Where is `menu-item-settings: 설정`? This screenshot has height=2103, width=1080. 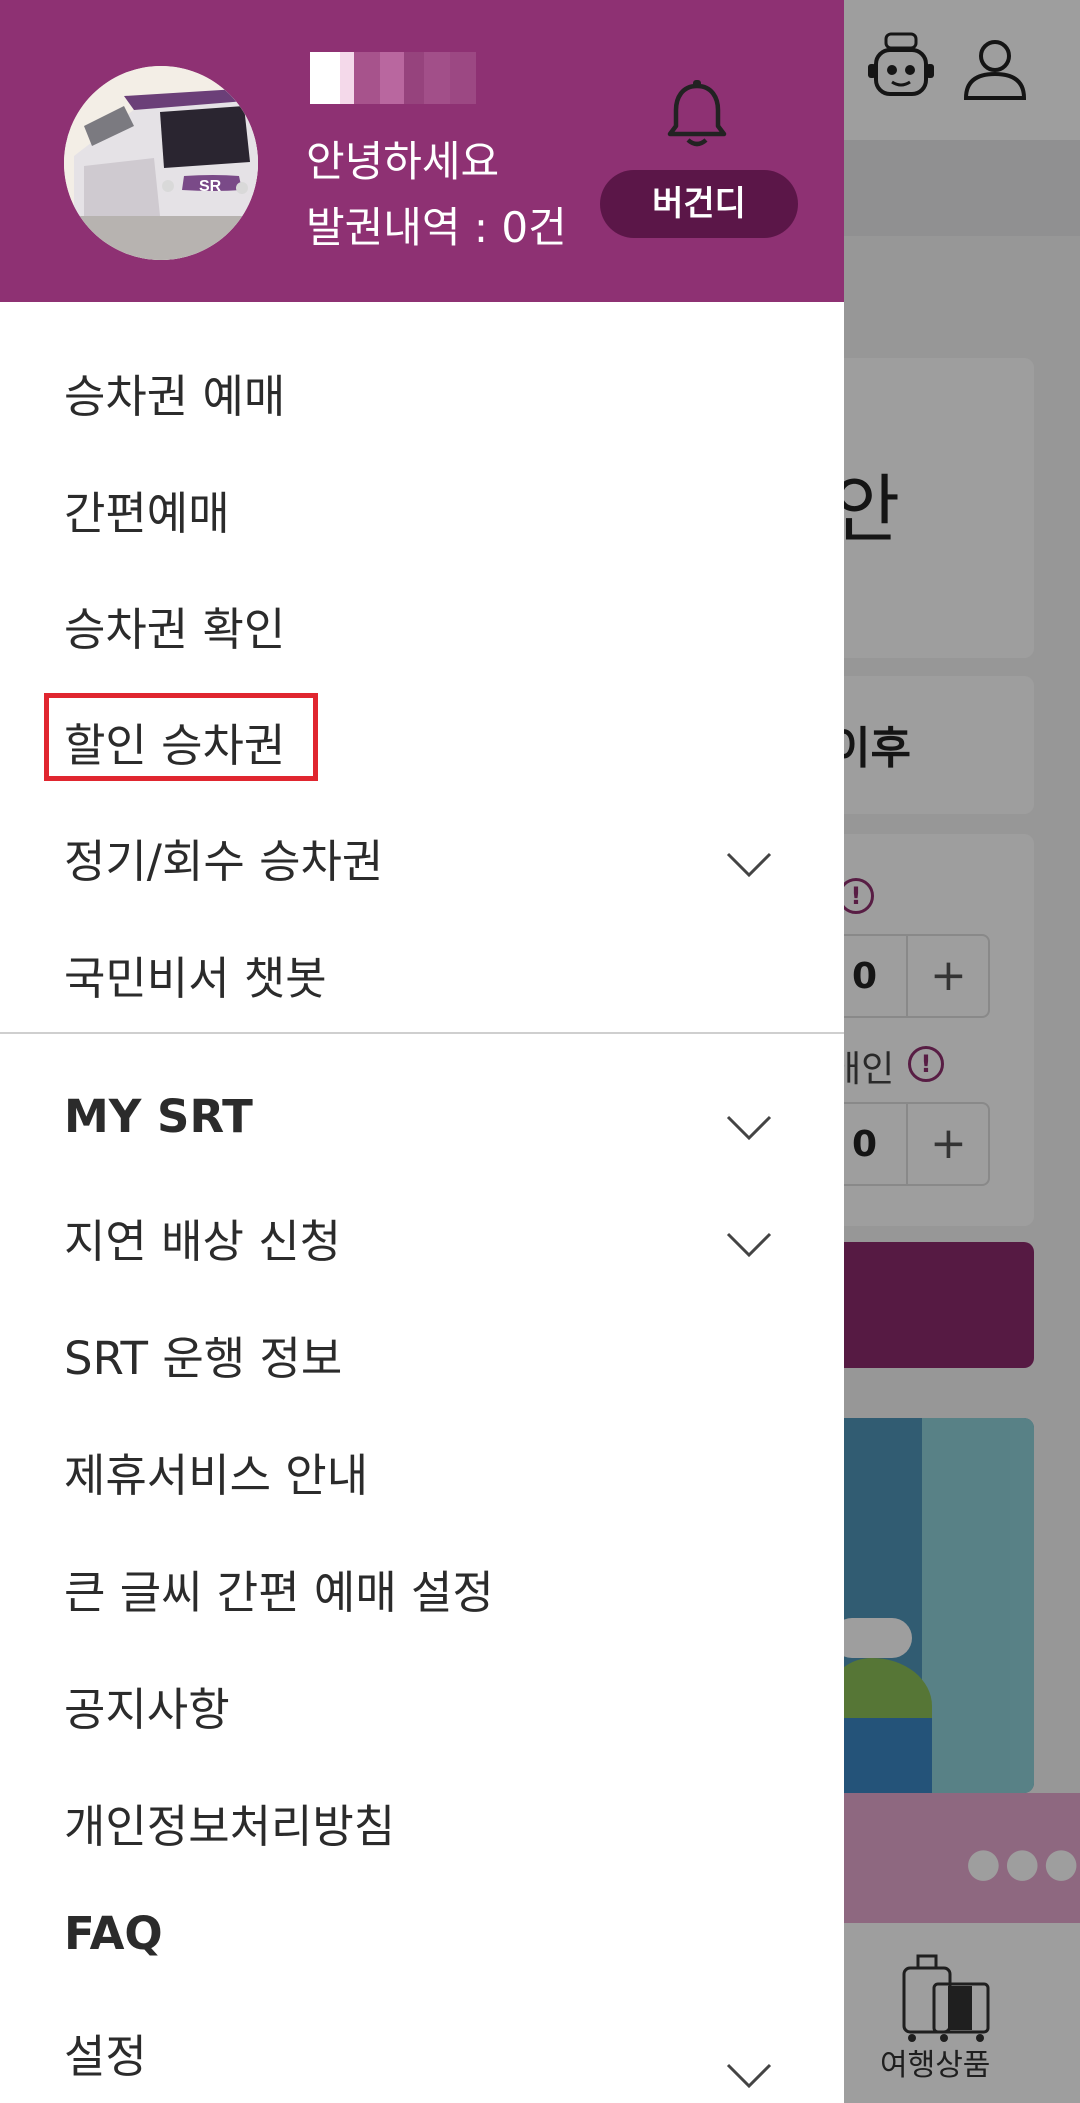
menu-item-settings: 설정 is located at coordinates (422, 2045).